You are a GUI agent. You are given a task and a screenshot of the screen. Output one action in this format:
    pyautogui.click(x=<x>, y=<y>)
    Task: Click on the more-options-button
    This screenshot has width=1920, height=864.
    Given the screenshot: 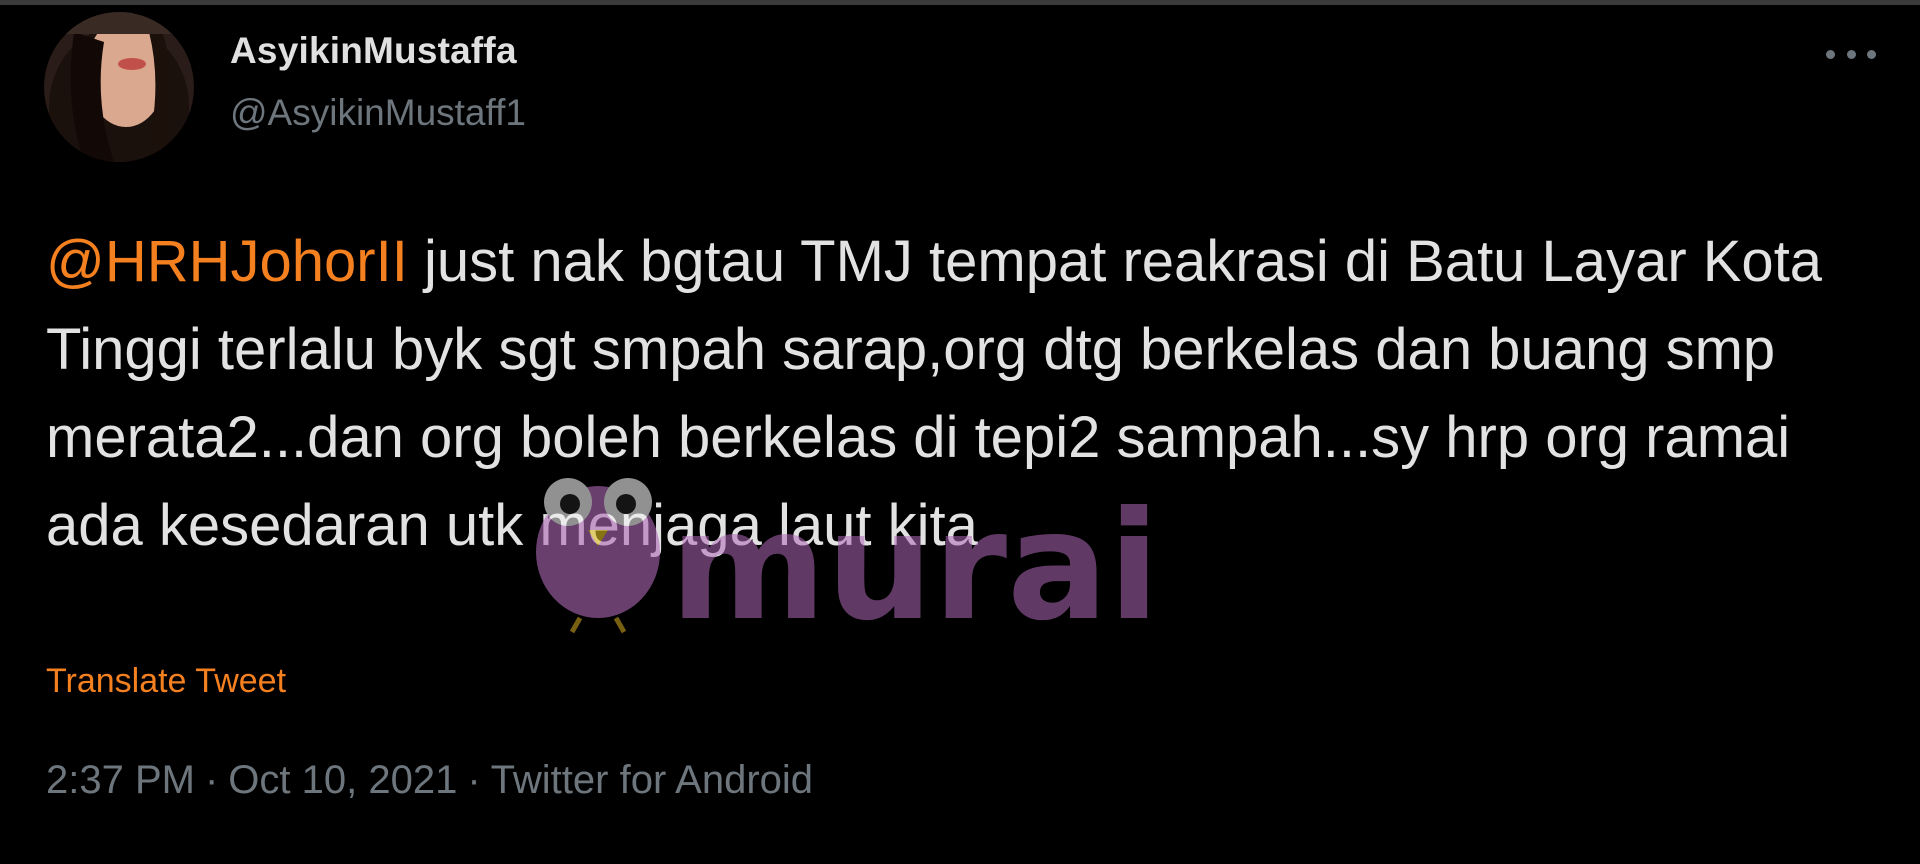 What is the action you would take?
    pyautogui.click(x=1851, y=54)
    